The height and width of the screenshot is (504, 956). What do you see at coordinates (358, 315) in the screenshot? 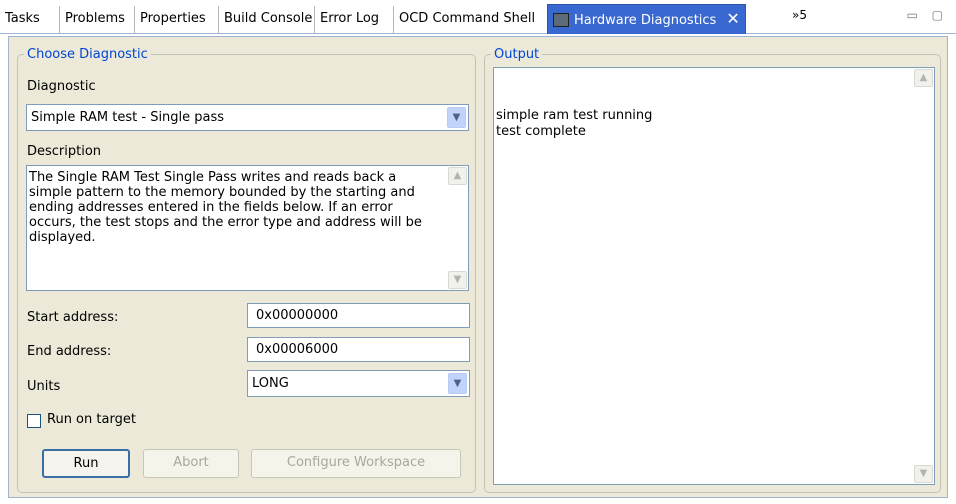
I see `start-address-input: 0x00000000` at bounding box center [358, 315].